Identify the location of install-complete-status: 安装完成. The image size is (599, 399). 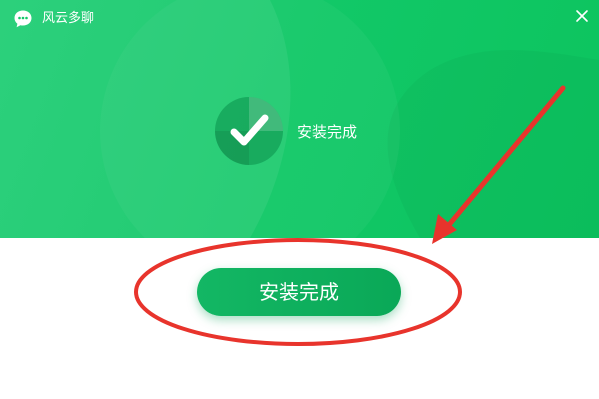
(327, 132).